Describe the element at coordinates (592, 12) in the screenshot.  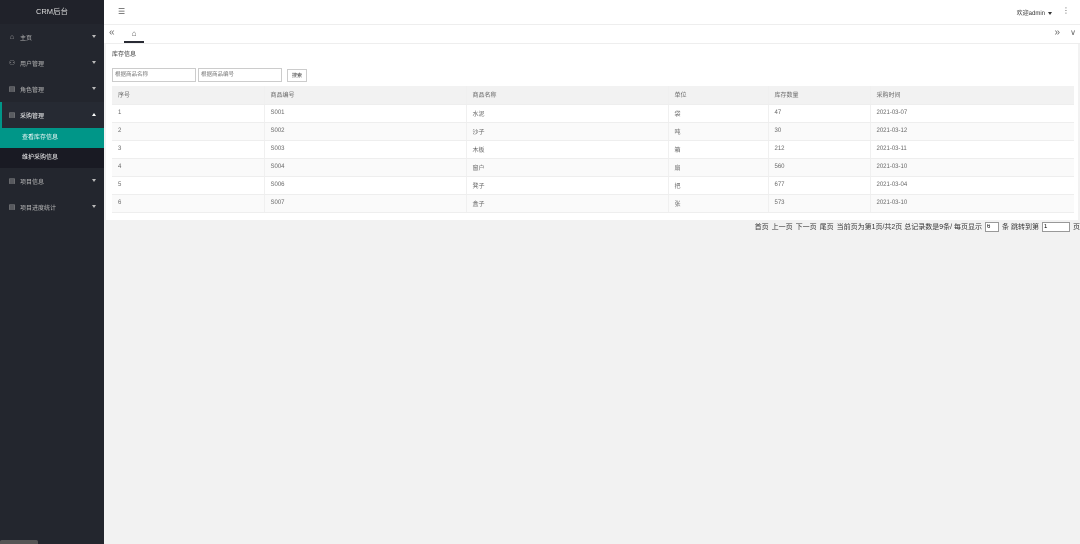
I see `top-header: ☰ 欢迎admin ⋮` at that location.